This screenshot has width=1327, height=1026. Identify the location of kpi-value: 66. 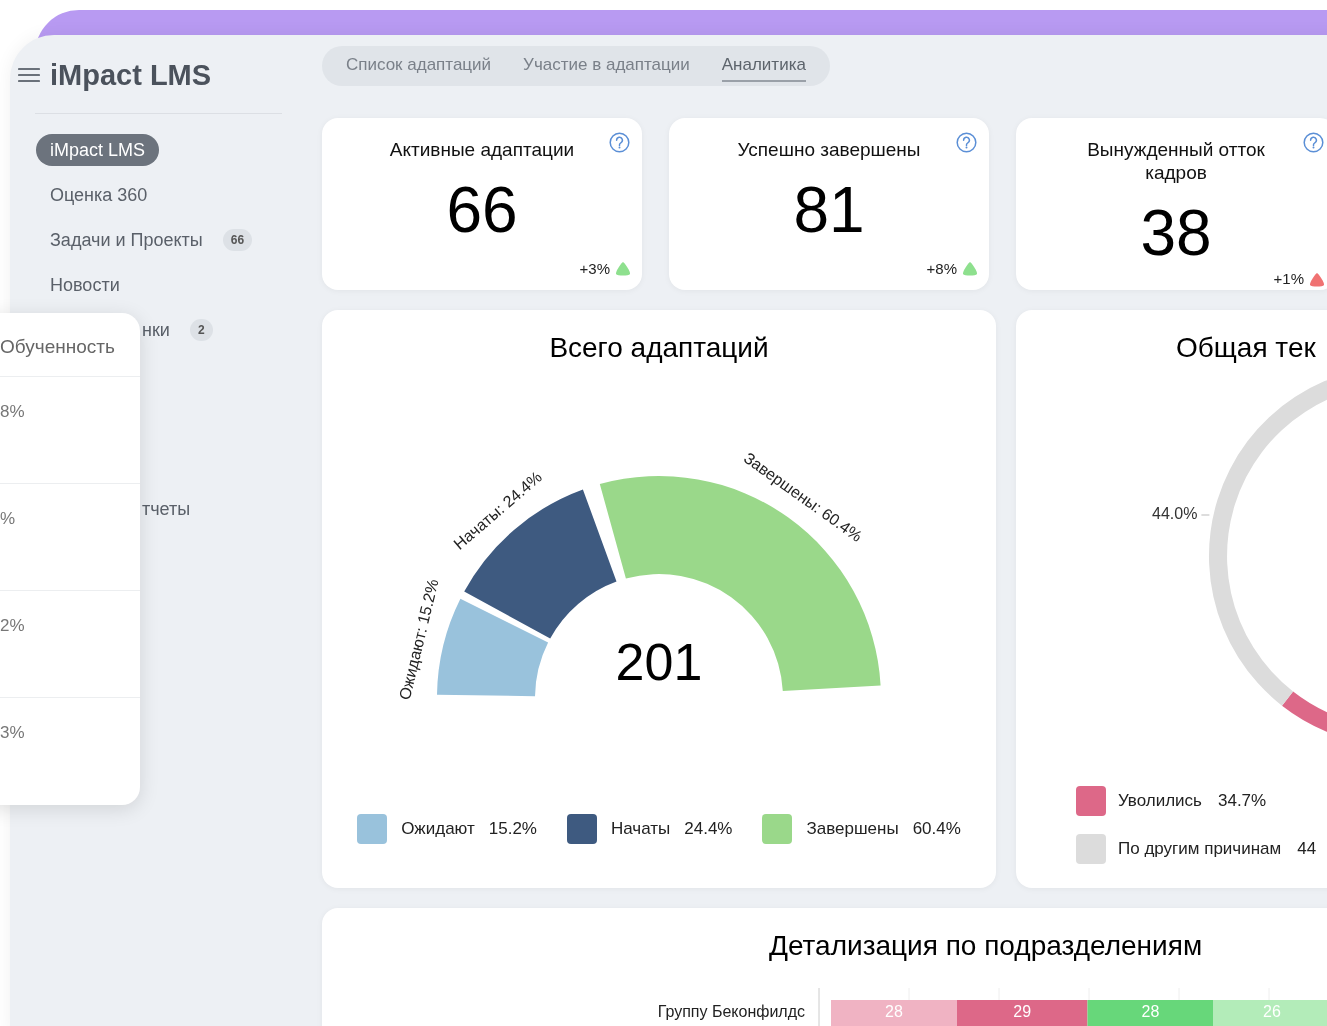
(482, 210).